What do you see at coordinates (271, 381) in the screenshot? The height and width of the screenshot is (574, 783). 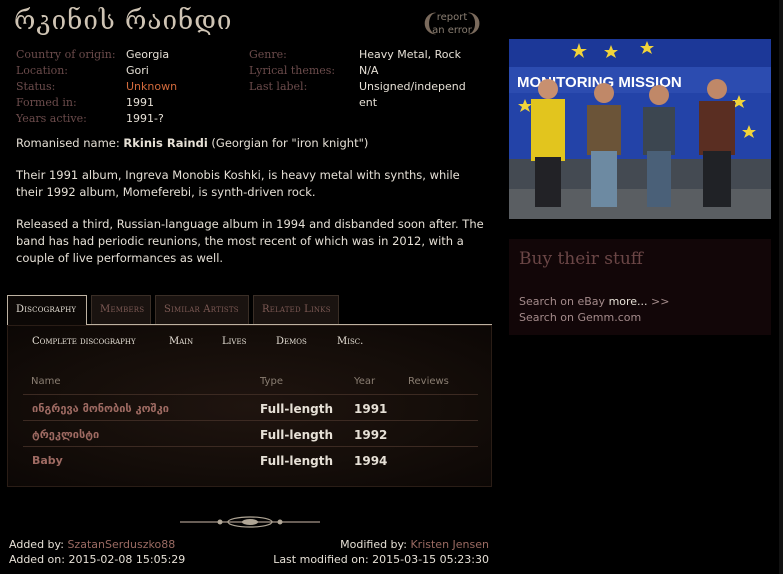 I see `col-type: Type` at bounding box center [271, 381].